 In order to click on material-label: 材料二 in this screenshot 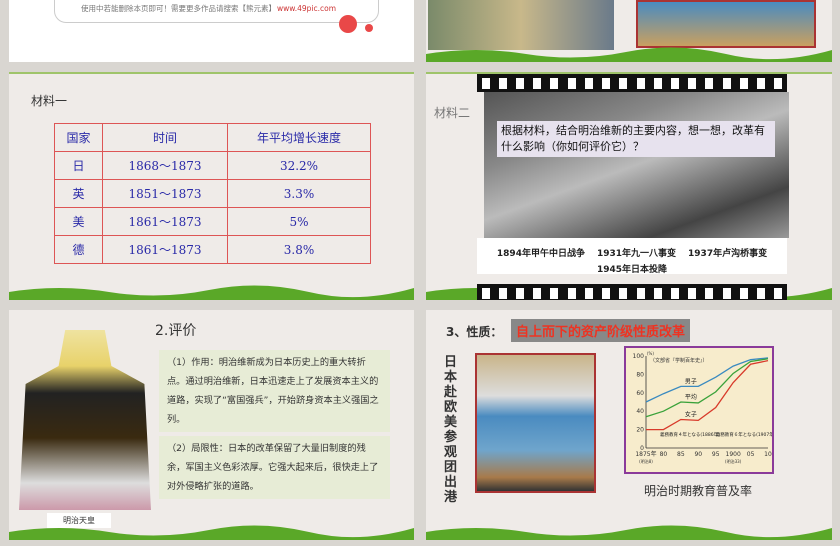, I will do `click(452, 113)`.